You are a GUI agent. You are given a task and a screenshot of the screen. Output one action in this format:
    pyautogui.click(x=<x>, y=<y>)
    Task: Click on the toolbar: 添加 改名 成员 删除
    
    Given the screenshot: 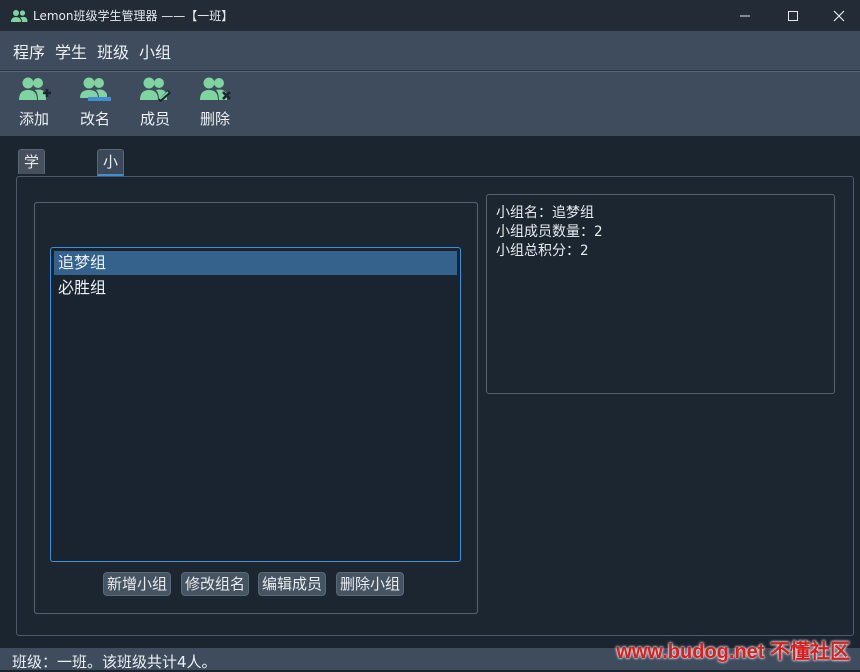 What is the action you would take?
    pyautogui.click(x=430, y=103)
    